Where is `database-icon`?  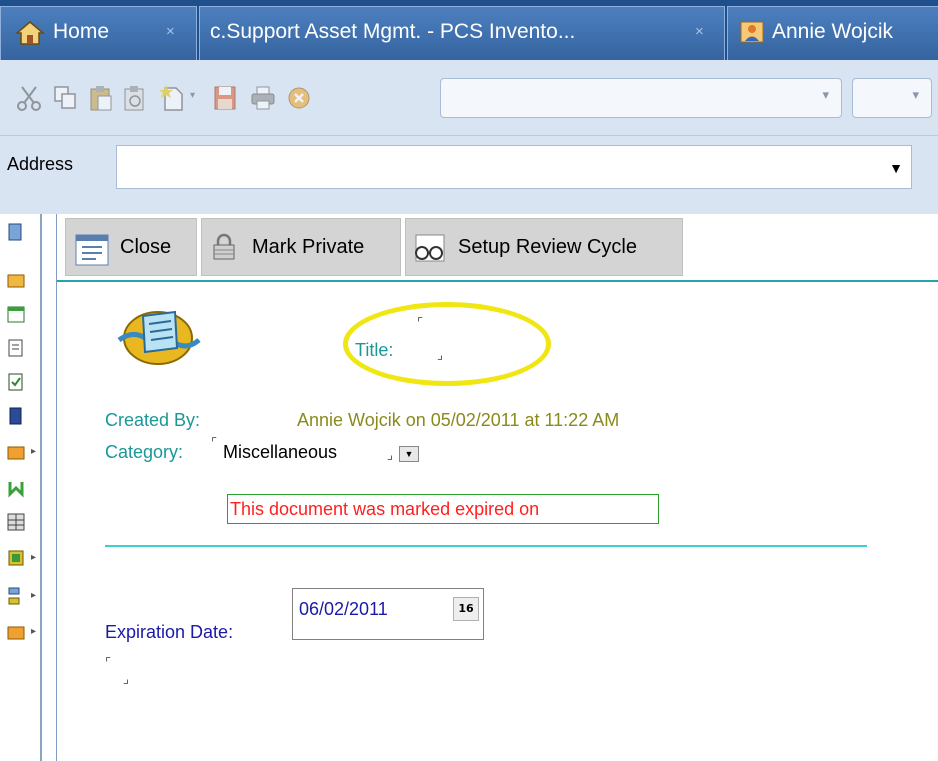 database-icon is located at coordinates (16, 558).